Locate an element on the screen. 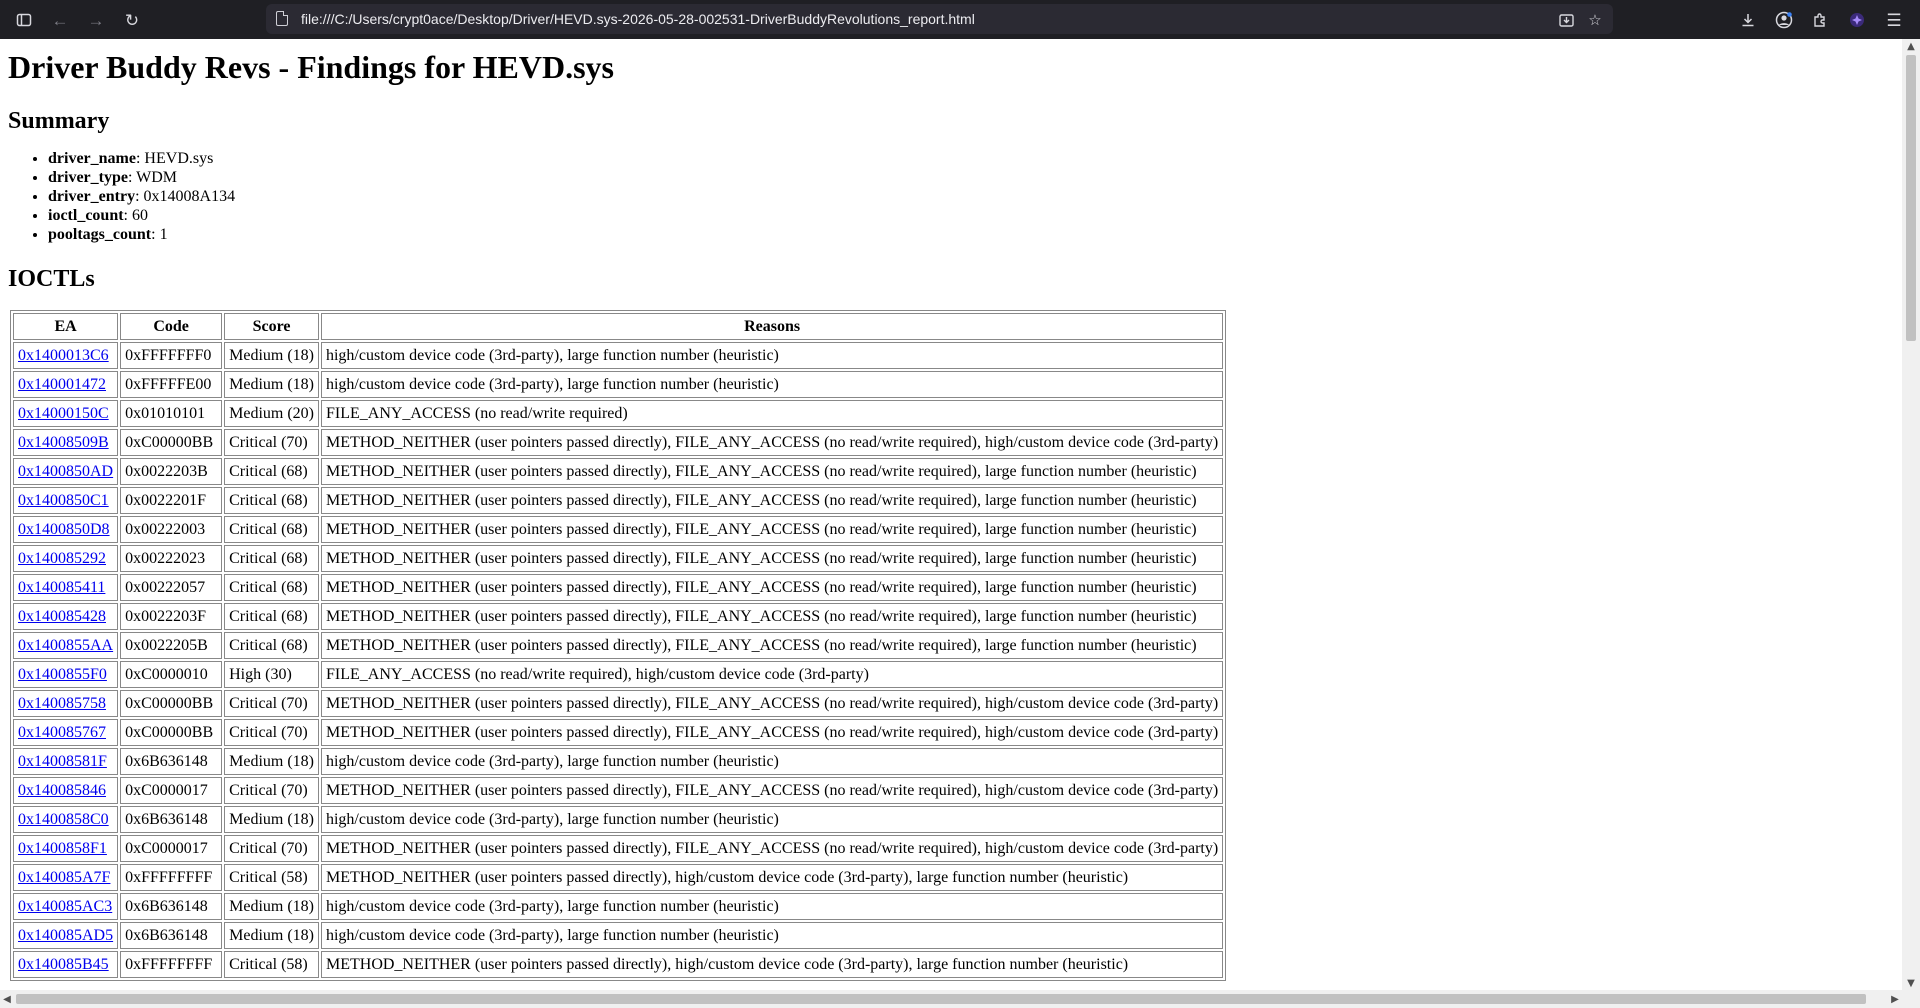 The image size is (1920, 1008). ea-link: 0x140085411 is located at coordinates (61, 587).